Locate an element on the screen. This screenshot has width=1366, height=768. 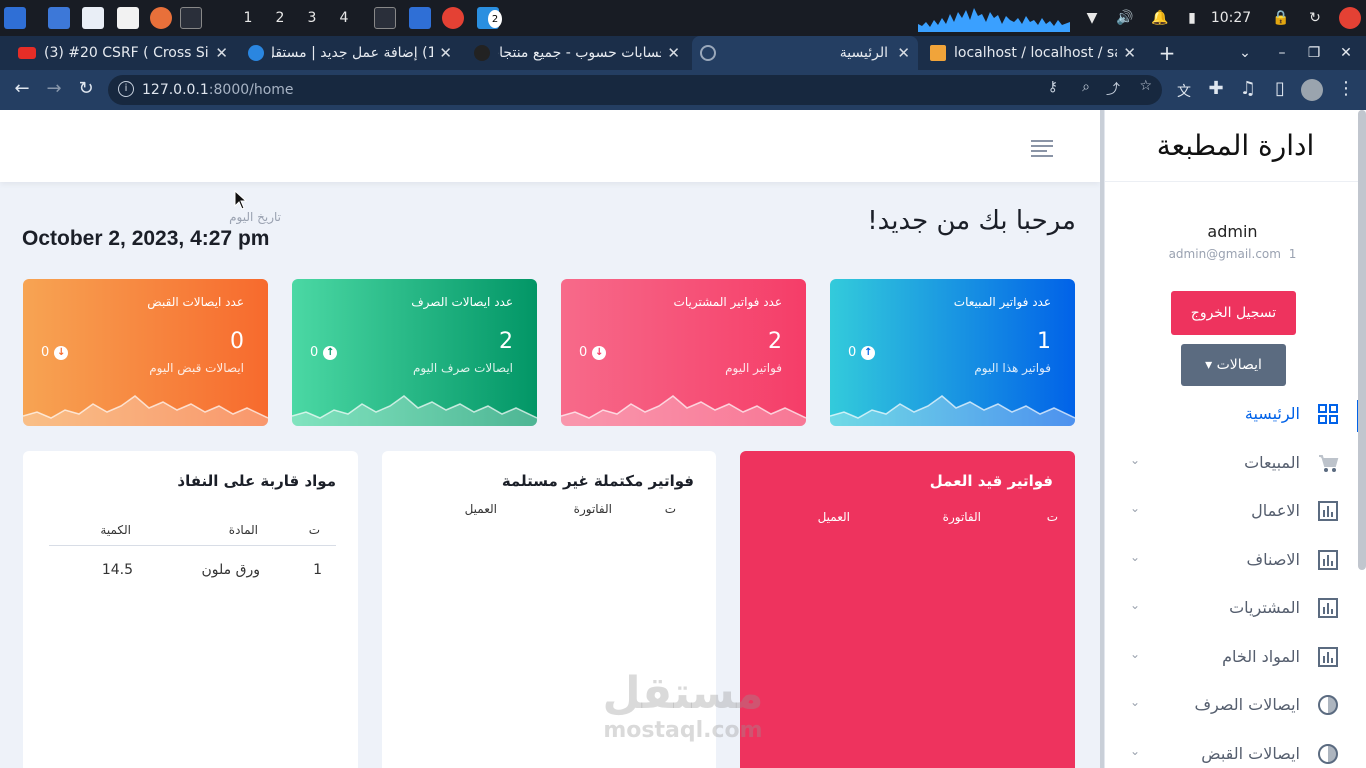
sidebar-item-2: الاعمال ⌄ is located at coordinates (1235, 512).